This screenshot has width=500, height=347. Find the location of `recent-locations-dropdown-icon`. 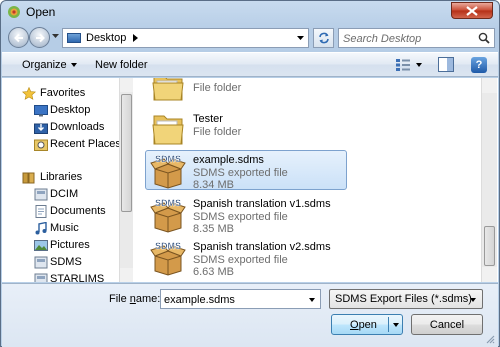

recent-locations-dropdown-icon is located at coordinates (55, 36).